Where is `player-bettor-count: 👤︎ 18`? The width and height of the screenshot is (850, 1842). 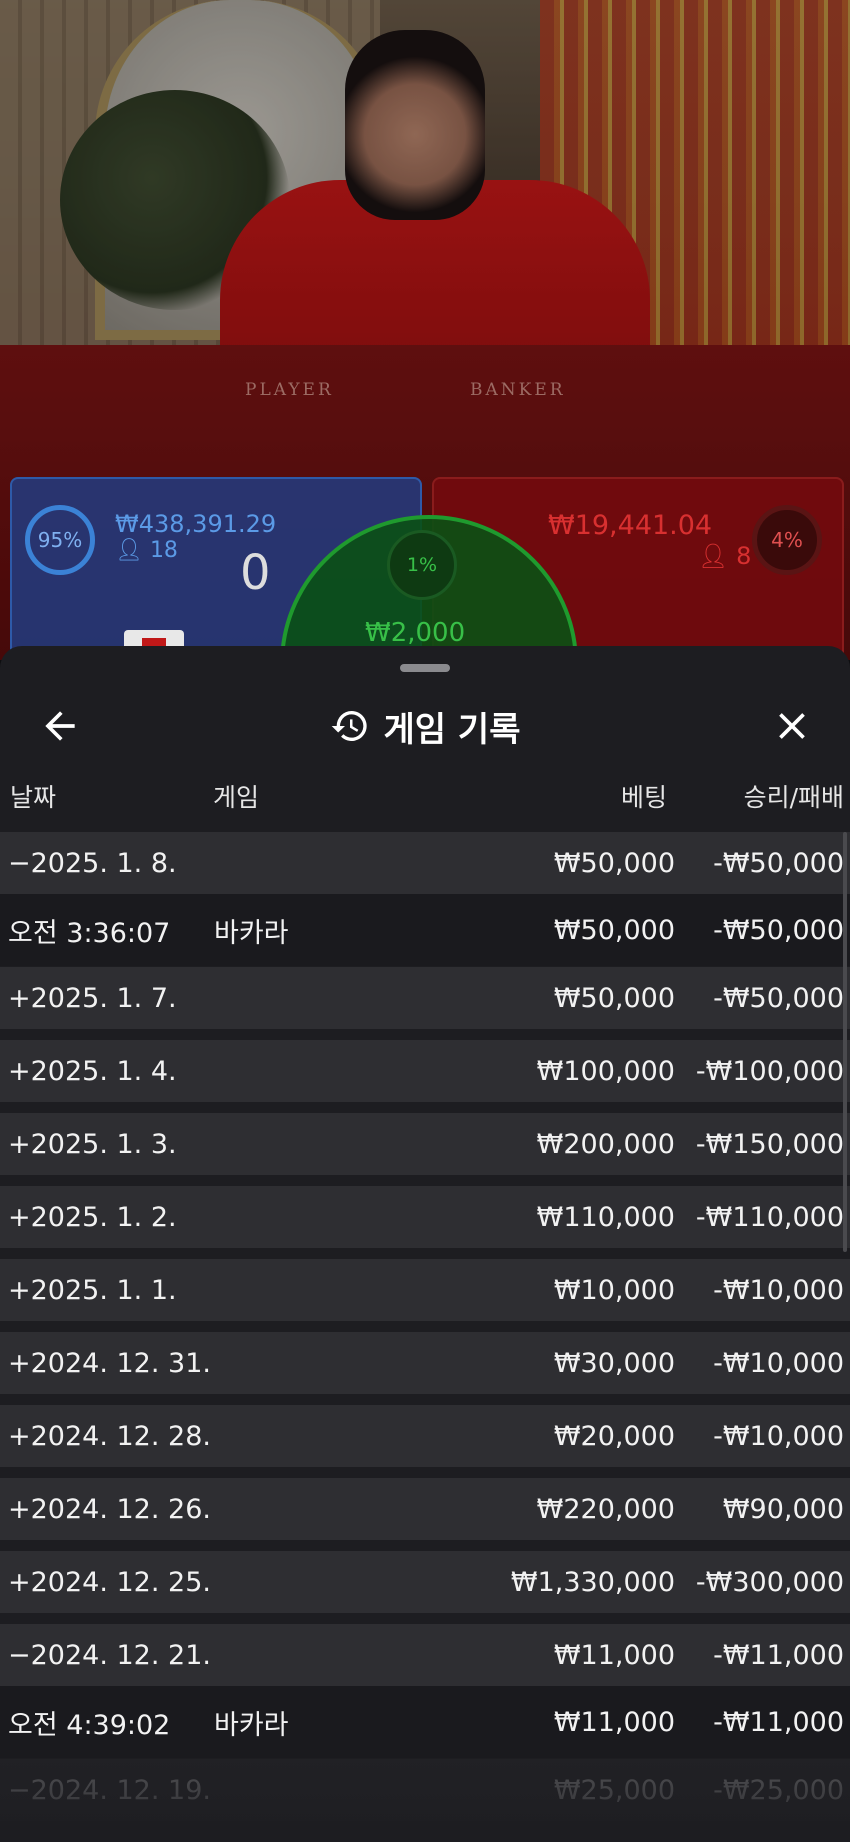
player-bettor-count: 👤︎ 18 is located at coordinates (146, 550).